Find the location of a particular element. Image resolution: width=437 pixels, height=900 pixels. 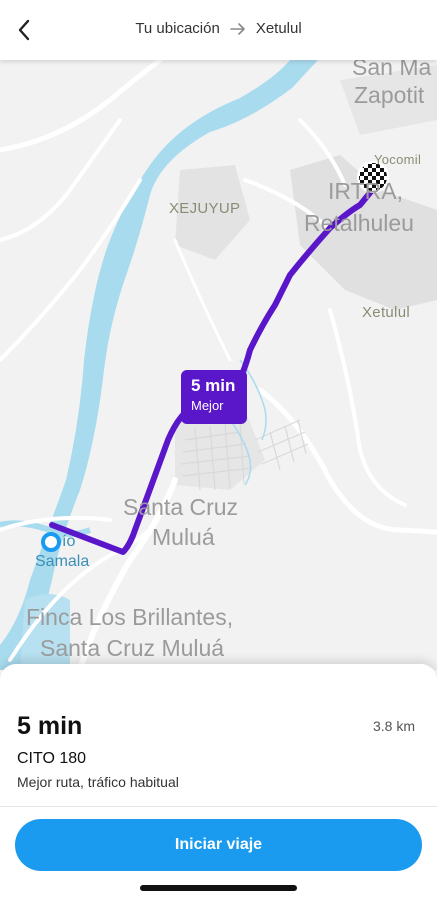

top-bar: Tu ubicación Xetulul is located at coordinates (218, 30).